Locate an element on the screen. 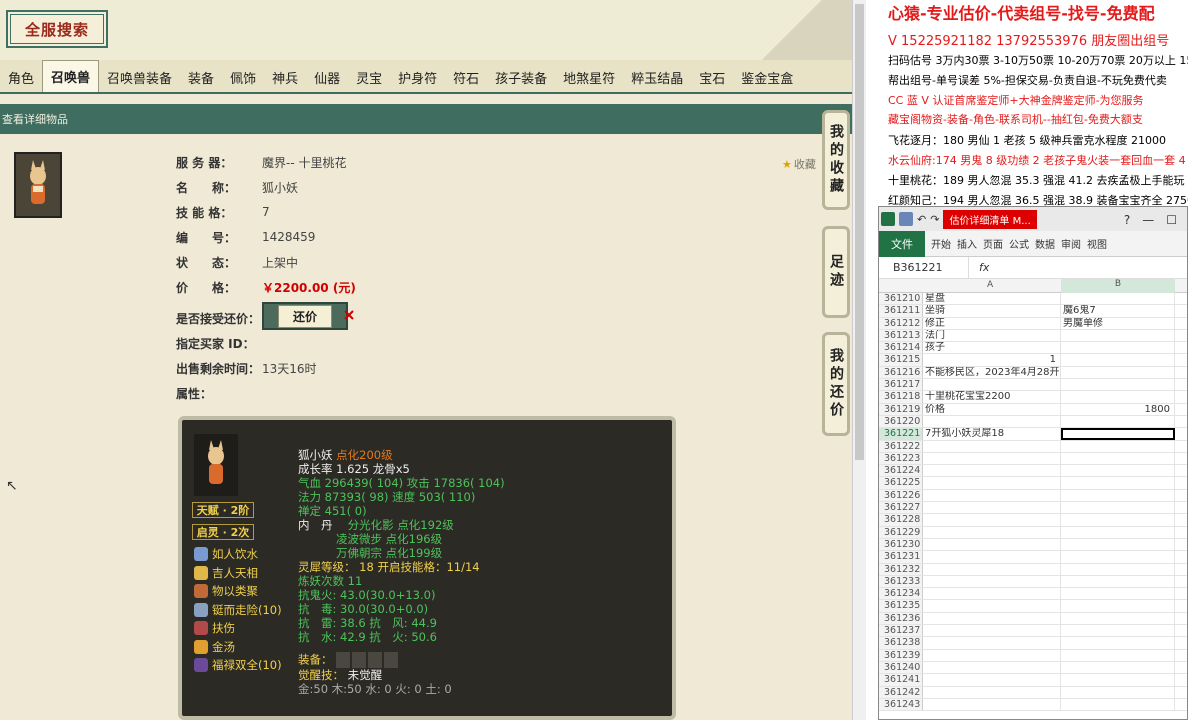 The width and height of the screenshot is (1188, 720). row-number: 361235 is located at coordinates (901, 606).